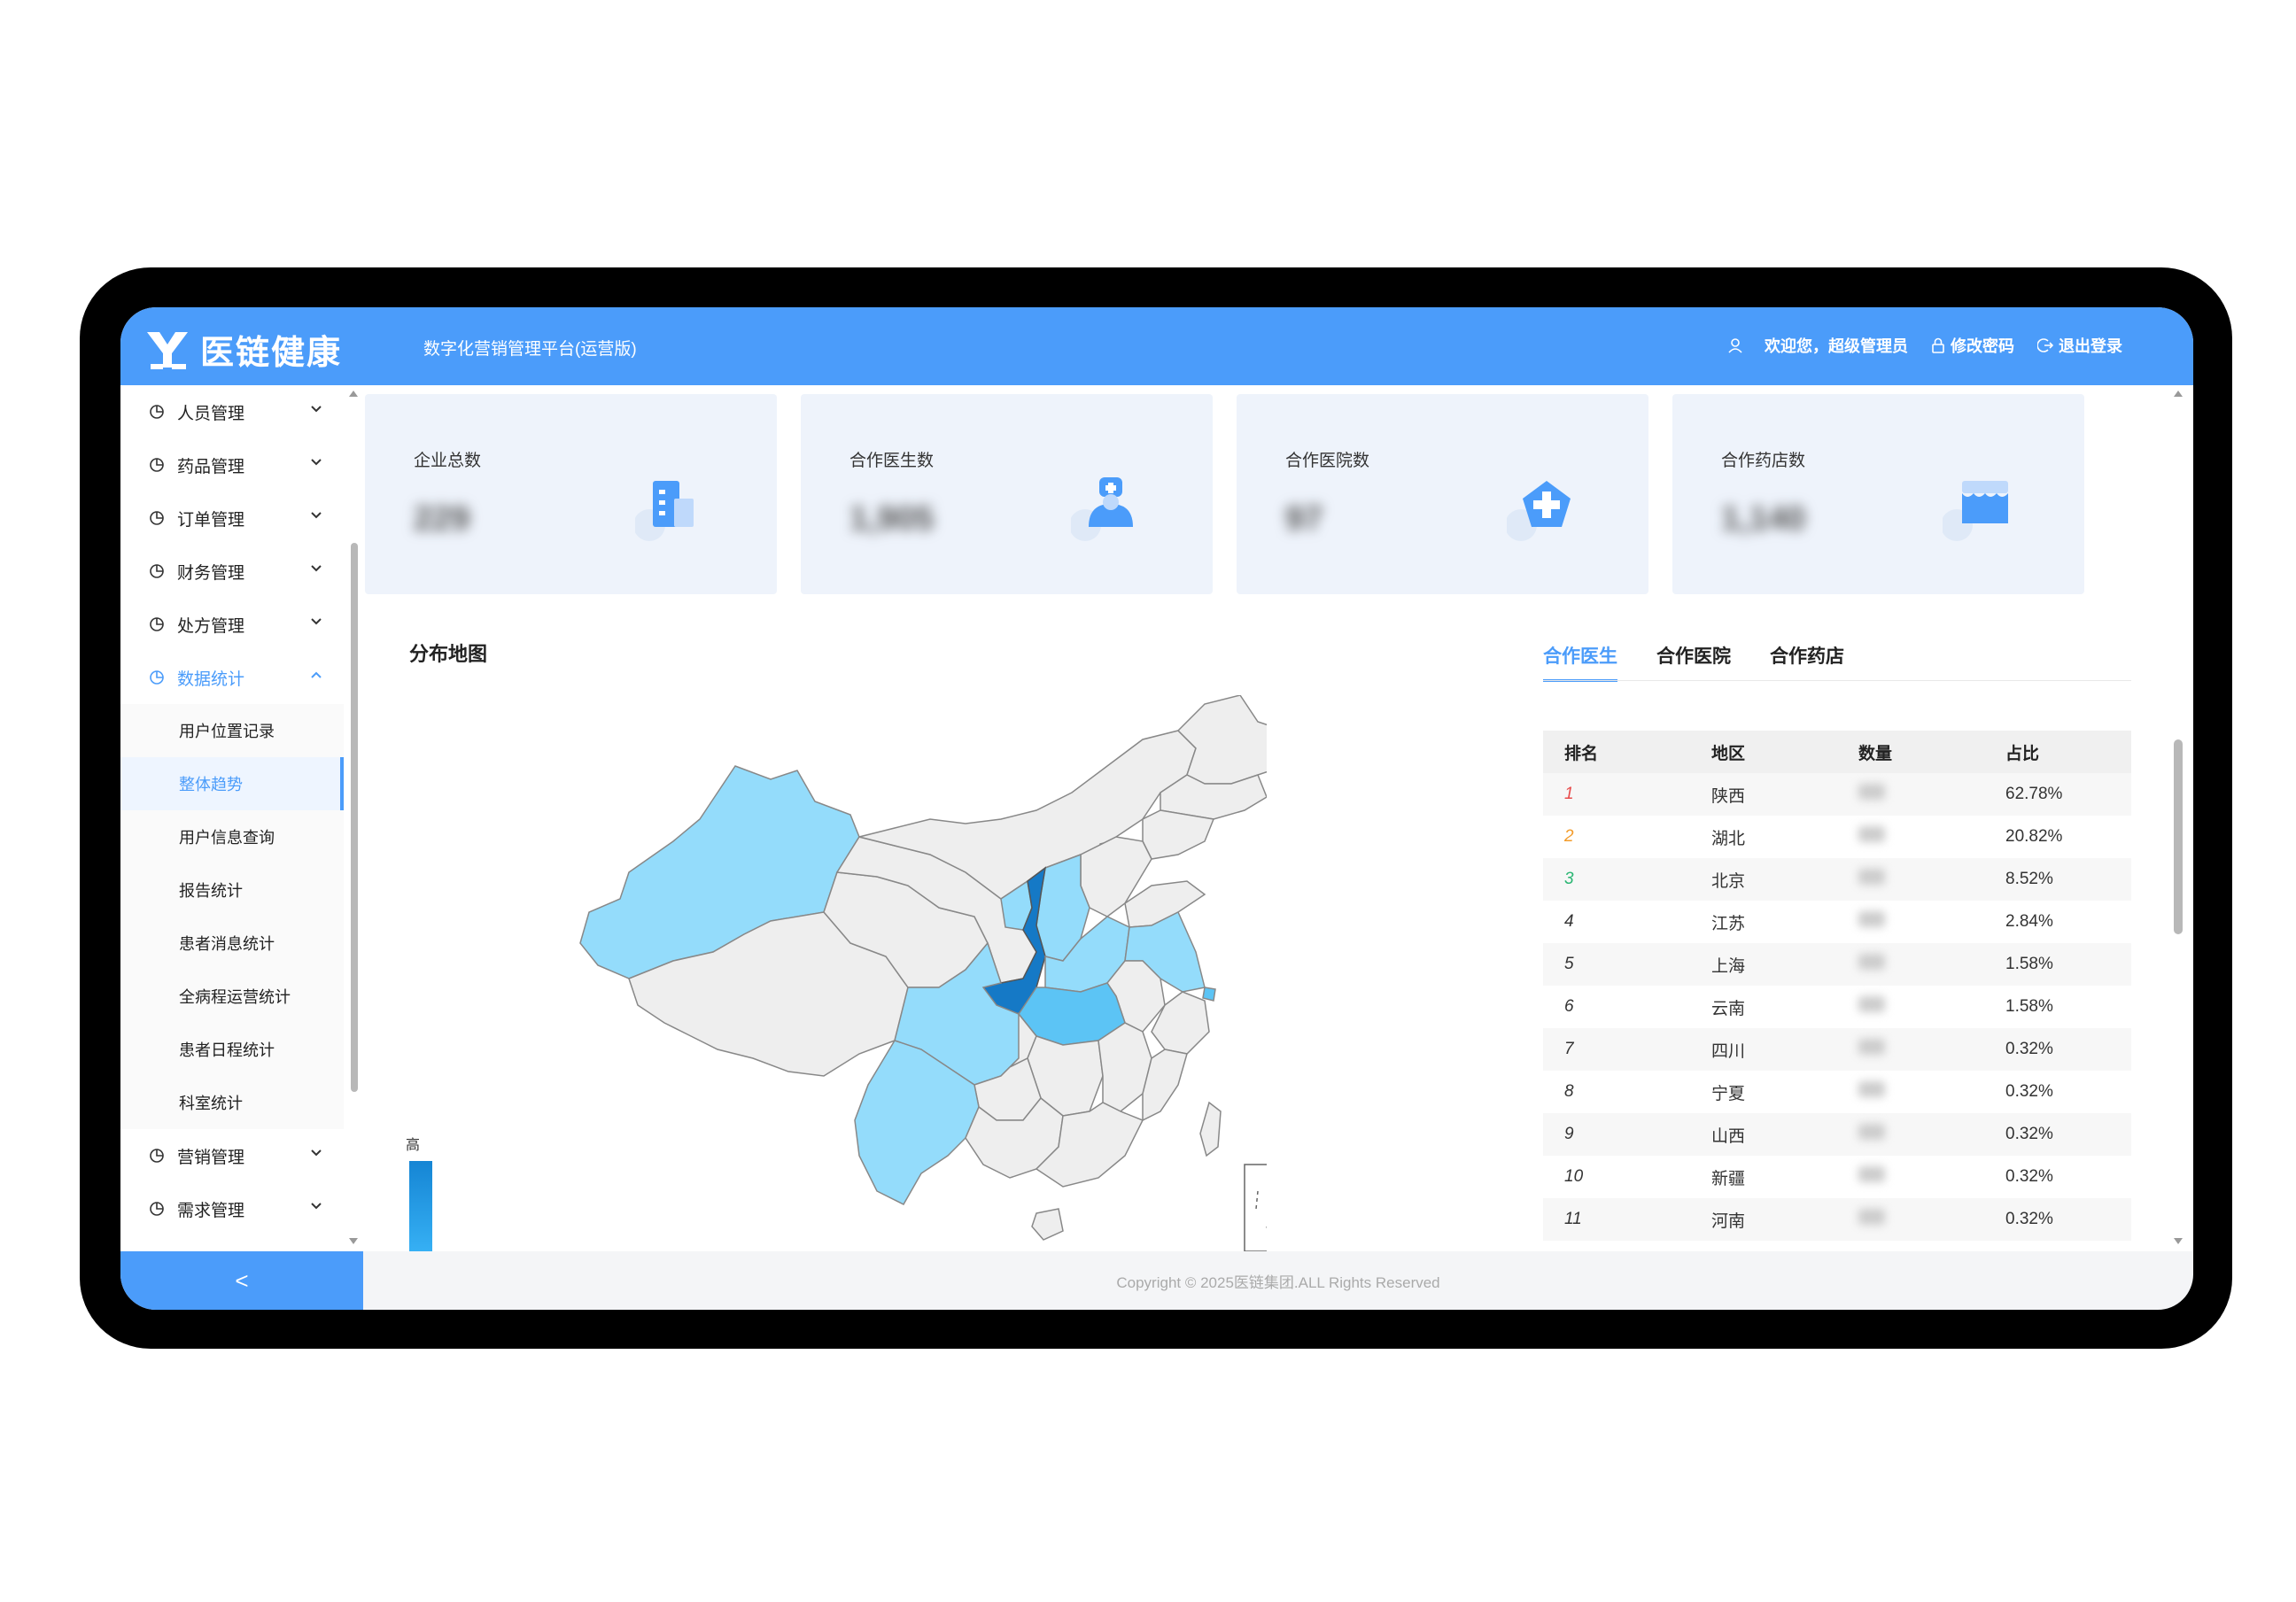 The image size is (2296, 1602). Describe the element at coordinates (1569, 921) in the screenshot. I see `rank-cell: 4` at that location.